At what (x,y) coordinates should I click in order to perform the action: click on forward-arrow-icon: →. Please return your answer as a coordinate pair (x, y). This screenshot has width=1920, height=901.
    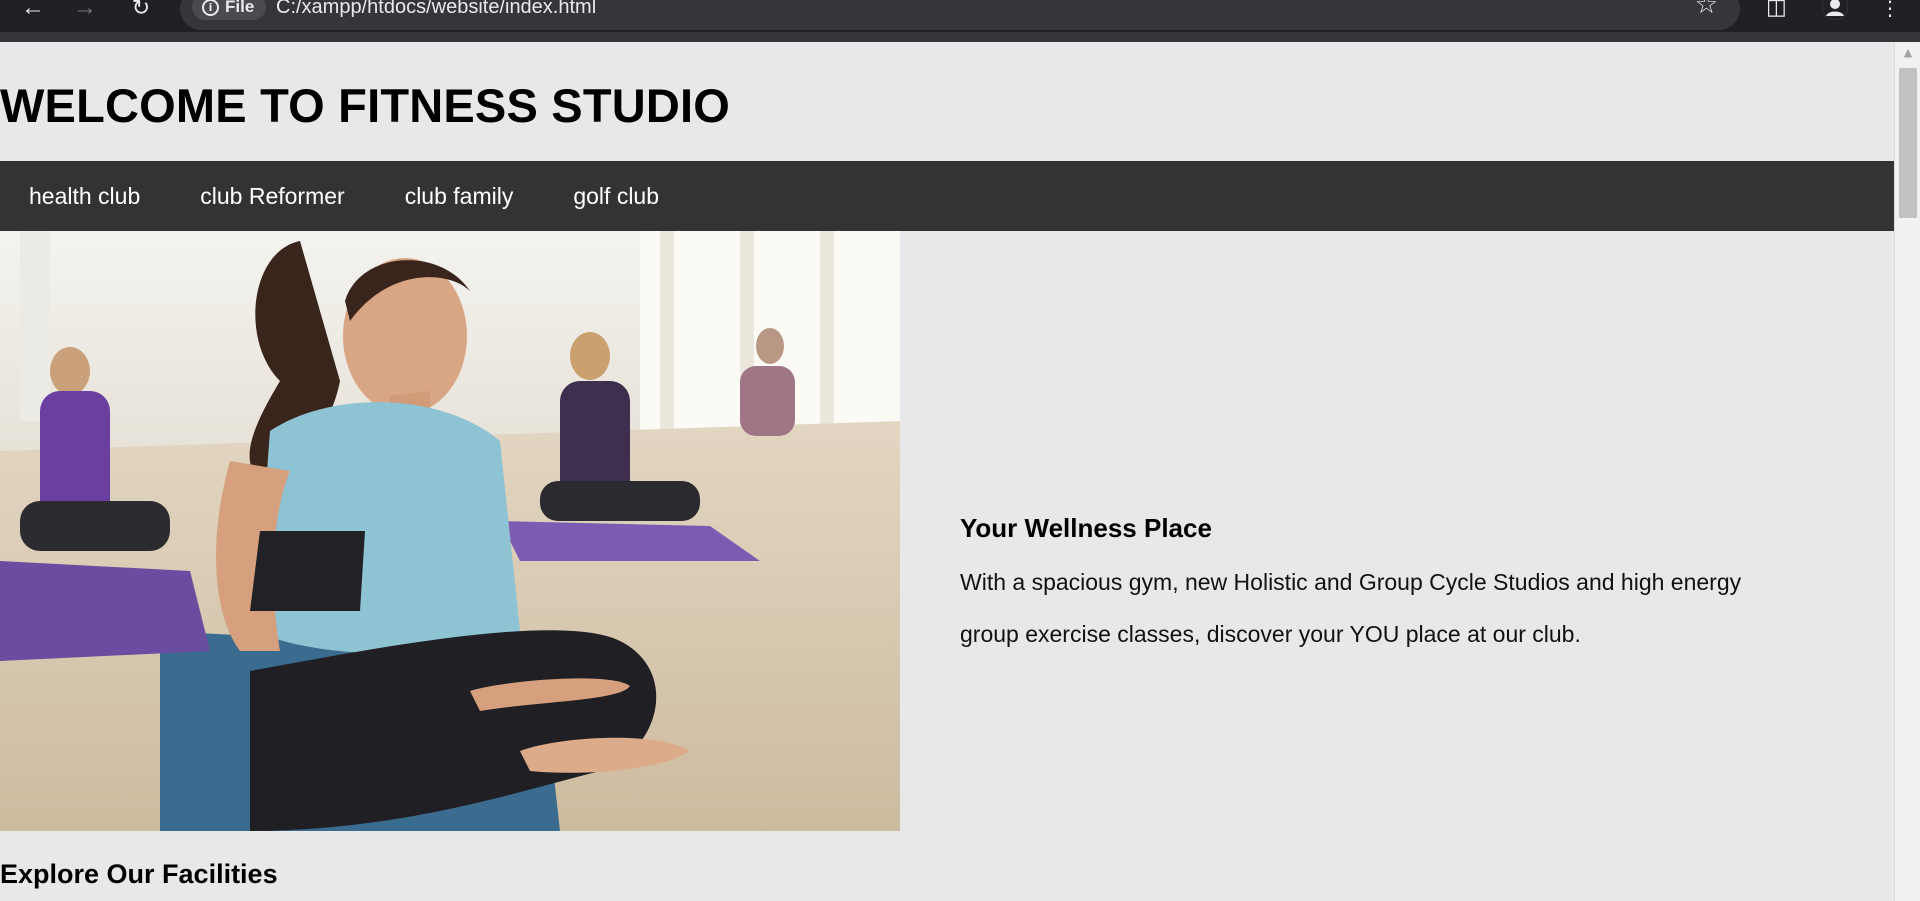
    Looking at the image, I should click on (85, 15).